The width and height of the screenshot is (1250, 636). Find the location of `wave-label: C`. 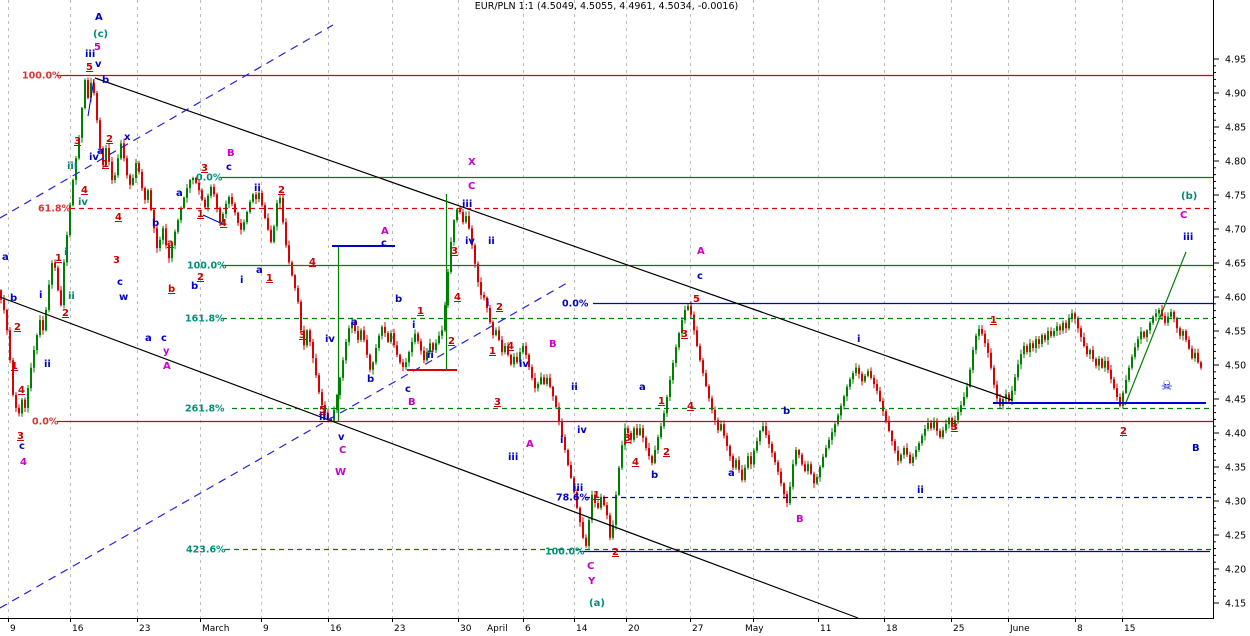

wave-label: C is located at coordinates (1183, 215).